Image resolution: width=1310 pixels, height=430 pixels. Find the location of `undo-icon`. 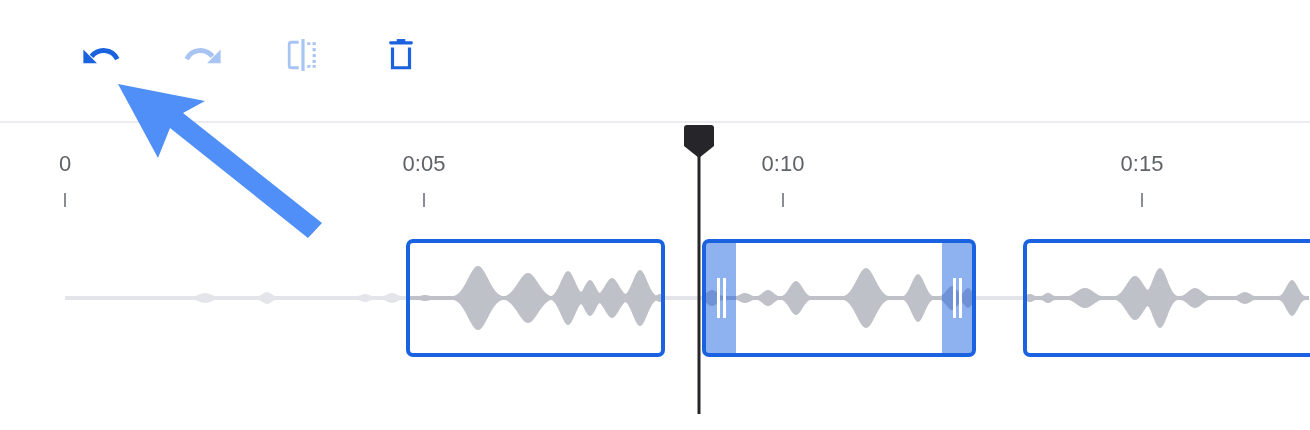

undo-icon is located at coordinates (101, 54).